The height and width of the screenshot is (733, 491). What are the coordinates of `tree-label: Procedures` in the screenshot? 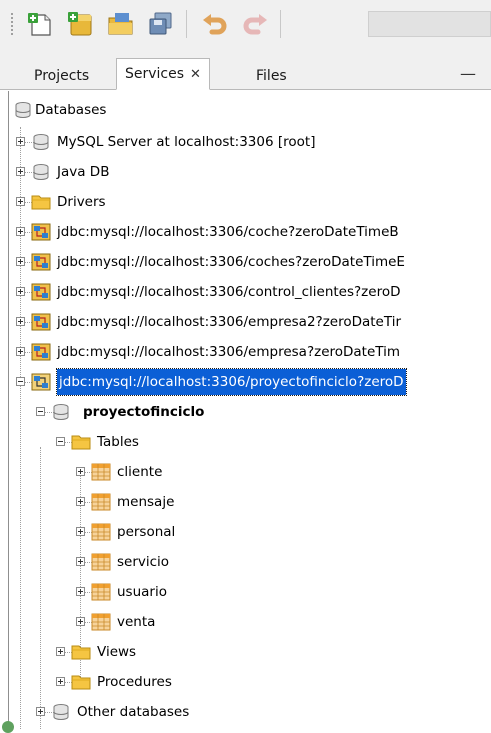 It's located at (134, 682).